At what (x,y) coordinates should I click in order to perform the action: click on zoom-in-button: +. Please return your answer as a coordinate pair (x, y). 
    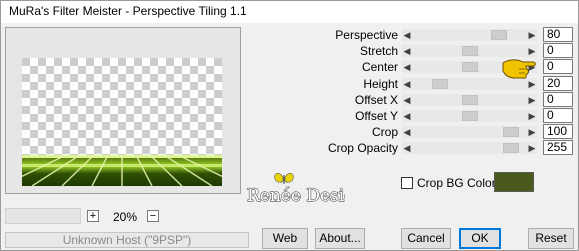
    Looking at the image, I should click on (93, 216).